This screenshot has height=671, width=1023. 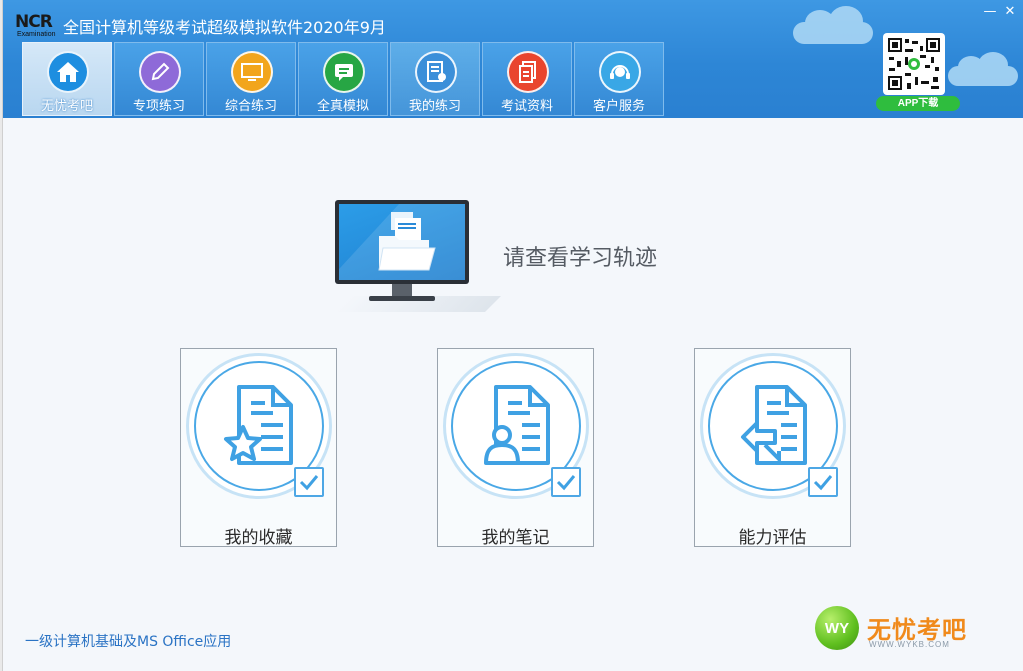 I want to click on ncre-logo: NCR Examination, so click(x=39, y=27).